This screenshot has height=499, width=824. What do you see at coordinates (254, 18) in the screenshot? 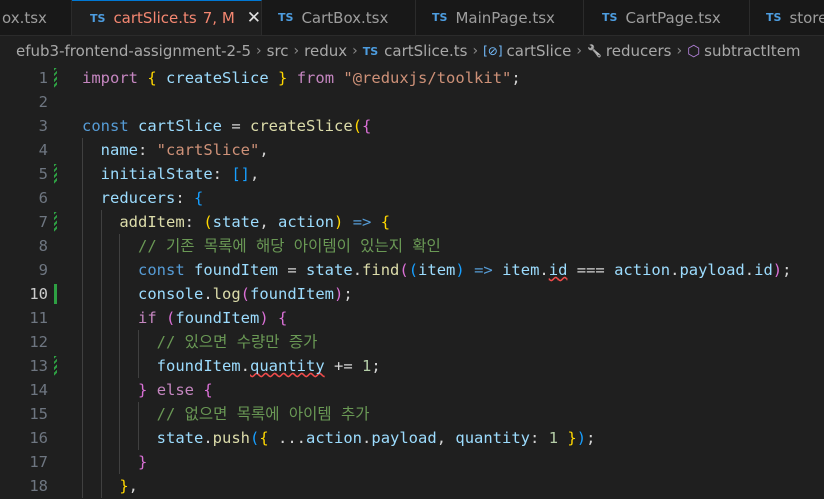
I see `close-icon: ✕` at bounding box center [254, 18].